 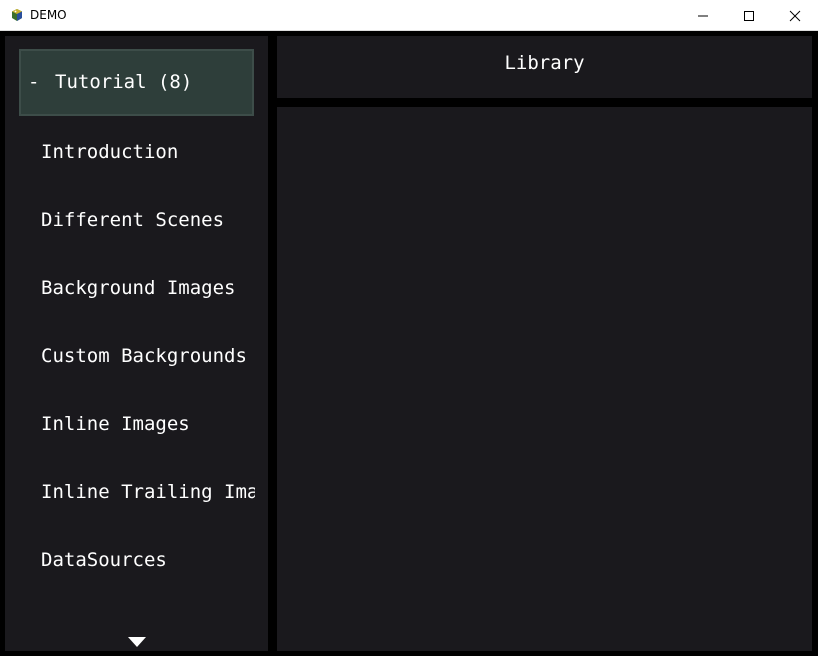 I want to click on python-icon, so click(x=17, y=15).